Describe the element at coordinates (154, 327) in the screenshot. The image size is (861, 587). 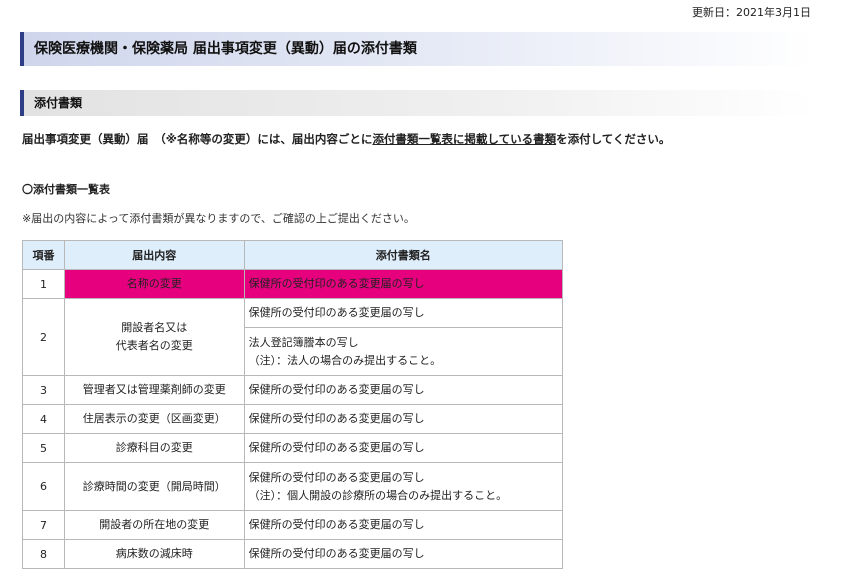
I see `row-content-line: 開設者名又は` at that location.